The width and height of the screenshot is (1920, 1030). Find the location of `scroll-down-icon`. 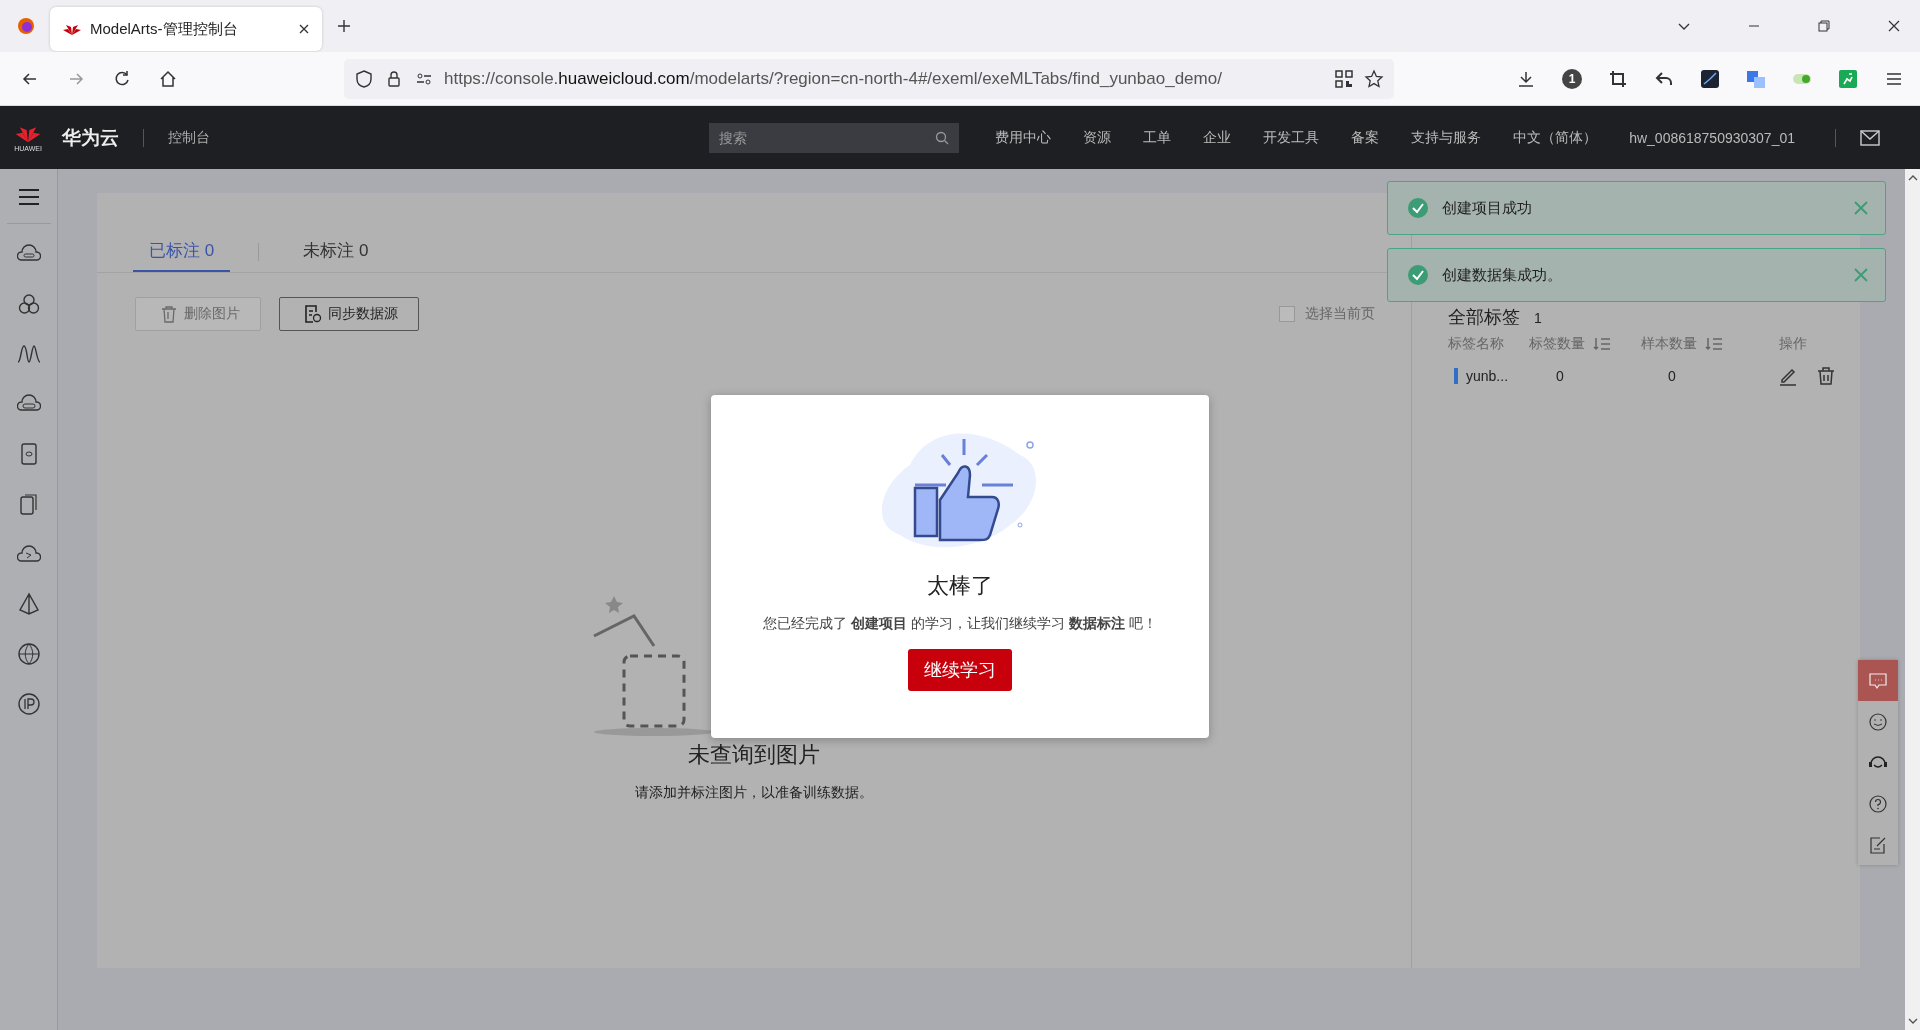

scroll-down-icon is located at coordinates (1912, 1021).